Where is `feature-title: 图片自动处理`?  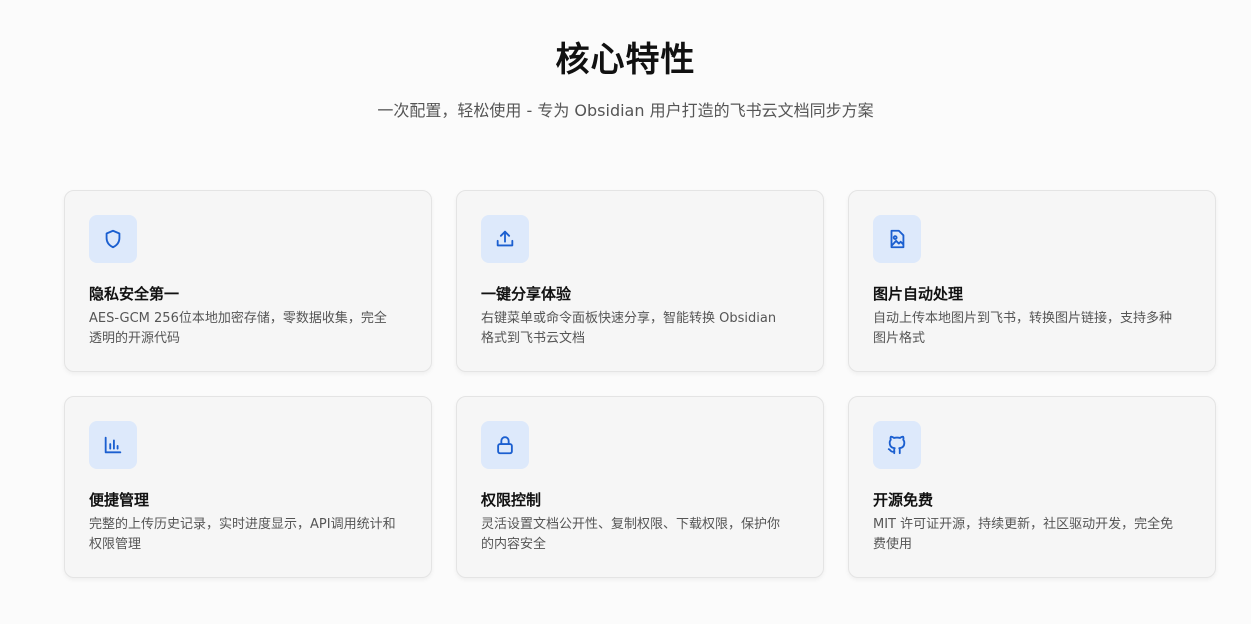
feature-title: 图片自动处理 is located at coordinates (918, 294).